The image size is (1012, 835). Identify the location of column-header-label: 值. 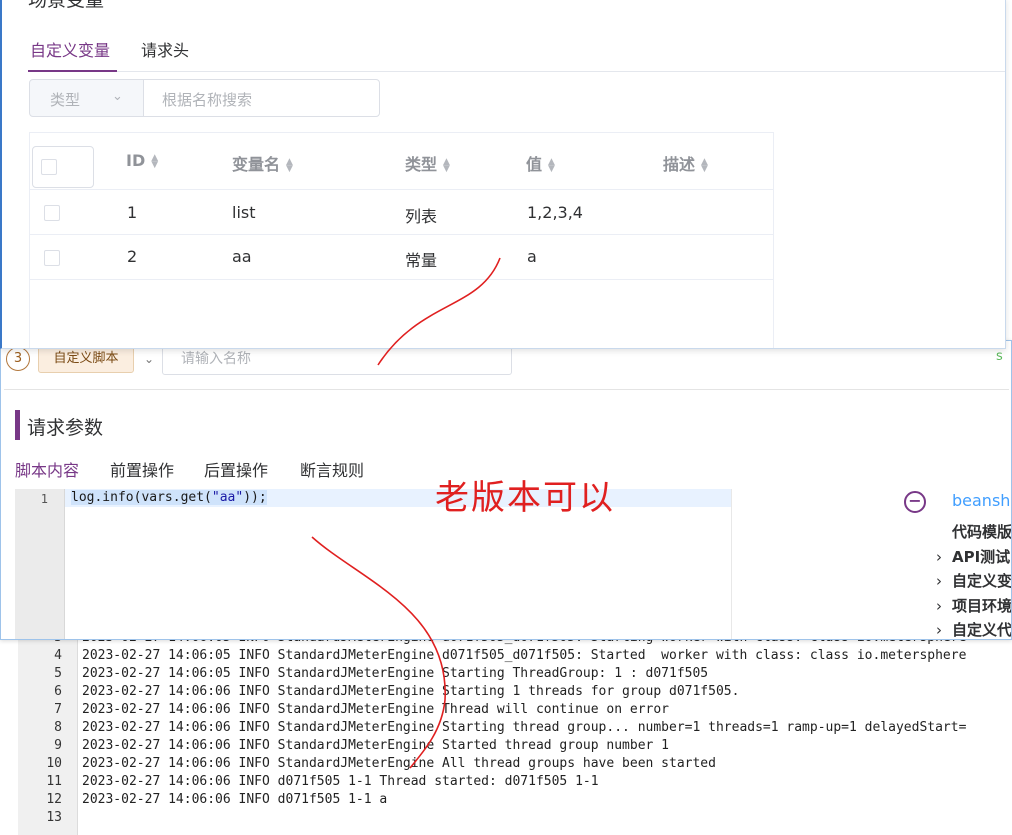
(534, 164).